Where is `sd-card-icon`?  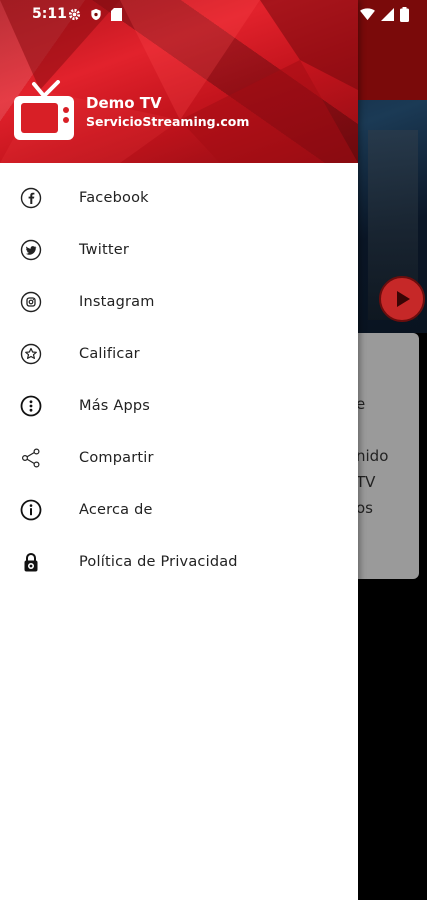 sd-card-icon is located at coordinates (116, 14).